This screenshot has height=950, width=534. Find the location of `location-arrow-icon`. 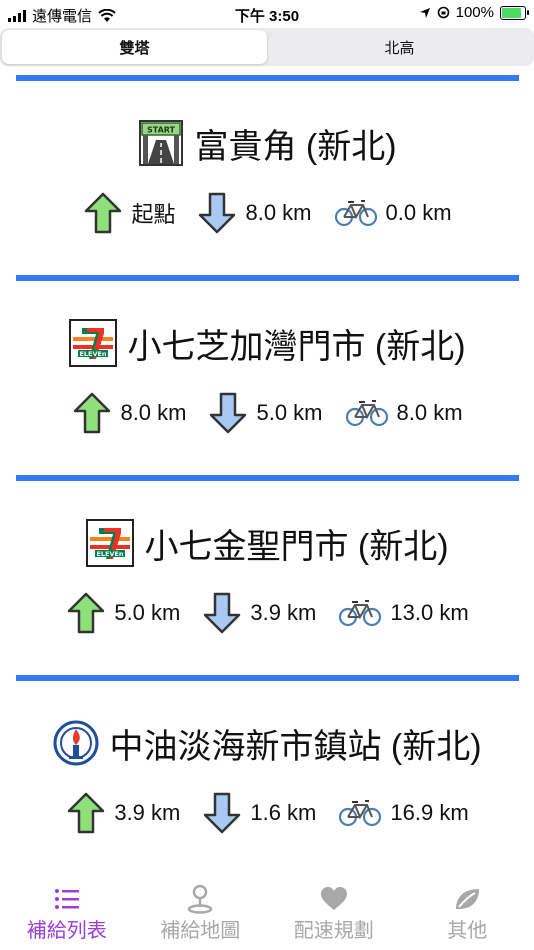

location-arrow-icon is located at coordinates (424, 12).